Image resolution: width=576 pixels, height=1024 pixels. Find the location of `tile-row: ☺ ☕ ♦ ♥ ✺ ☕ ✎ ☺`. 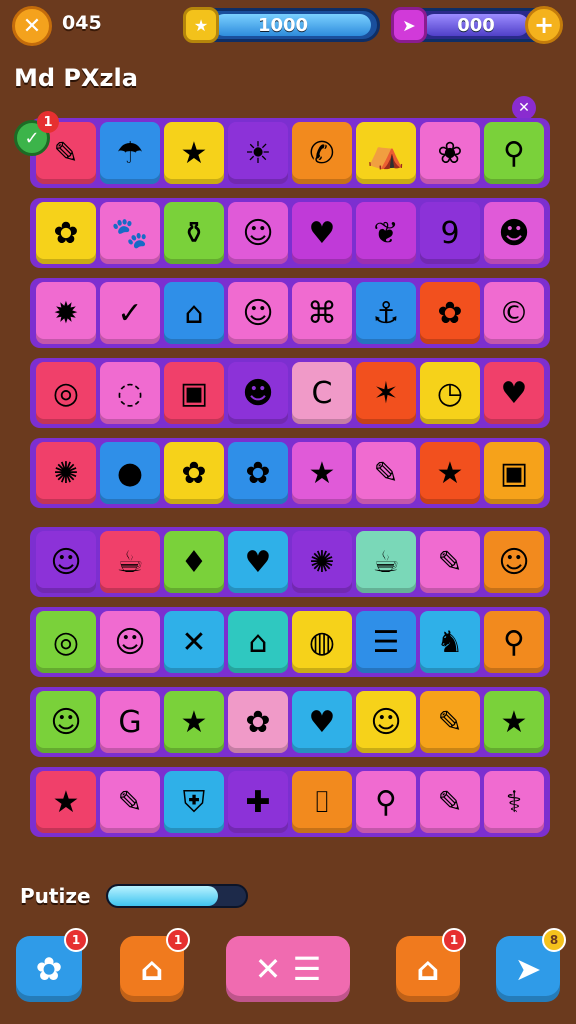

tile-row: ☺ ☕ ♦ ♥ ✺ ☕ ✎ ☺ is located at coordinates (290, 562).